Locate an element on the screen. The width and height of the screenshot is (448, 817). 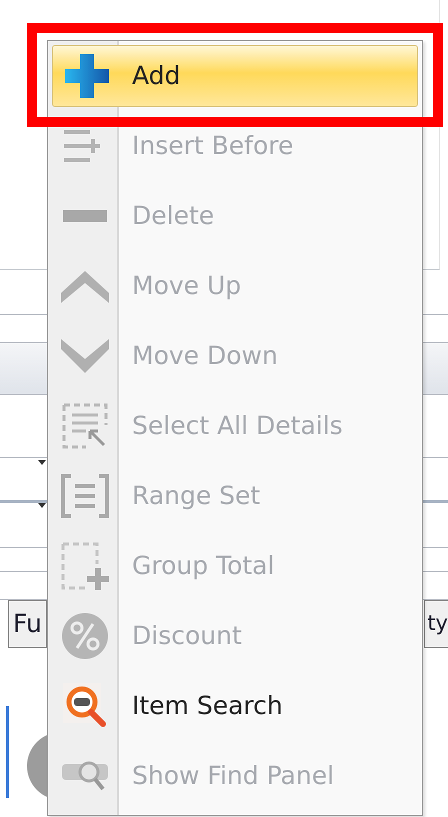
plus-icon is located at coordinates (86, 76).